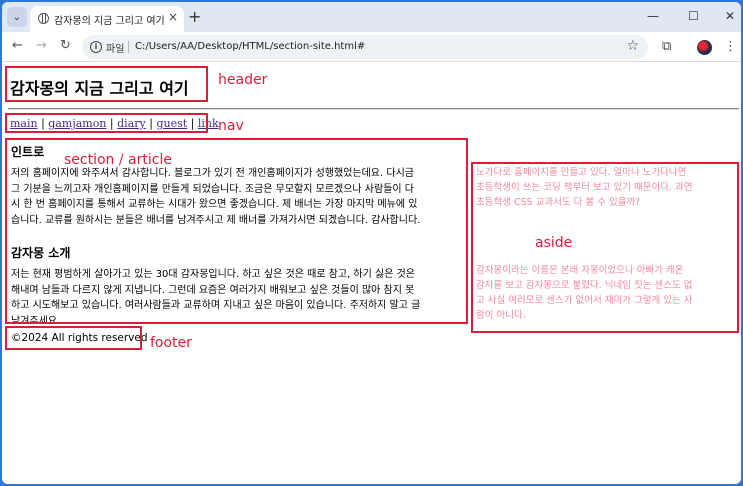 This screenshot has height=486, width=743. What do you see at coordinates (243, 80) in the screenshot?
I see `header-annotation-label: header` at bounding box center [243, 80].